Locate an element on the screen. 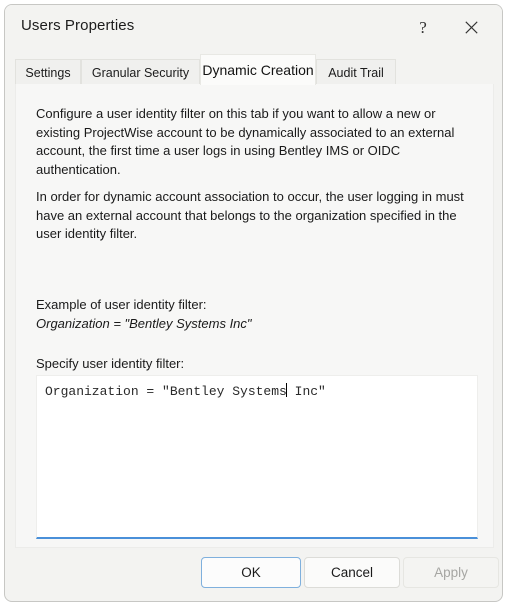 This screenshot has width=507, height=606. tab-settings: Settings is located at coordinates (48, 72).